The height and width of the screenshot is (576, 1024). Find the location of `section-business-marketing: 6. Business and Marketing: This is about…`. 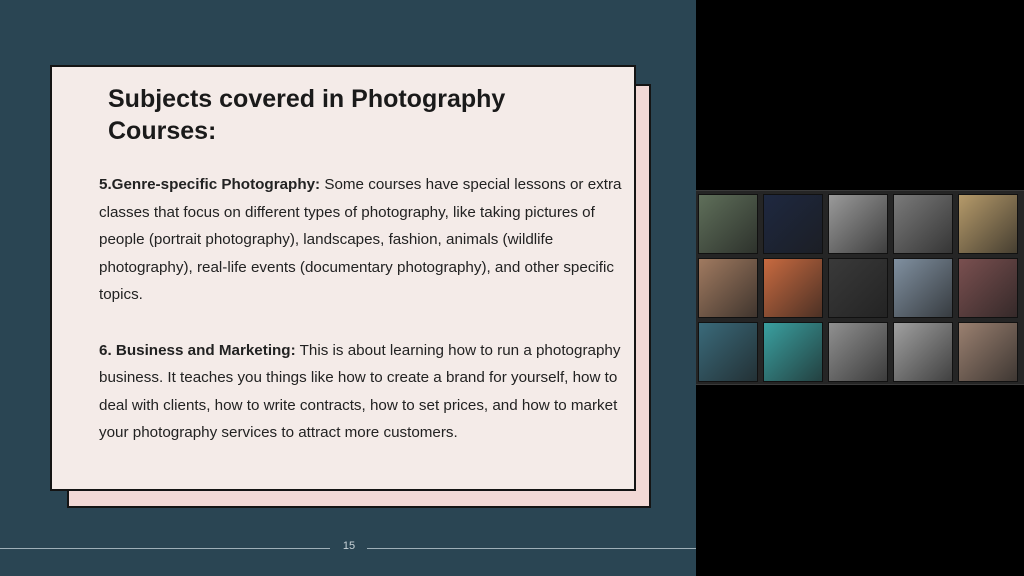

section-business-marketing: 6. Business and Marketing: This is about… is located at coordinates (364, 392).